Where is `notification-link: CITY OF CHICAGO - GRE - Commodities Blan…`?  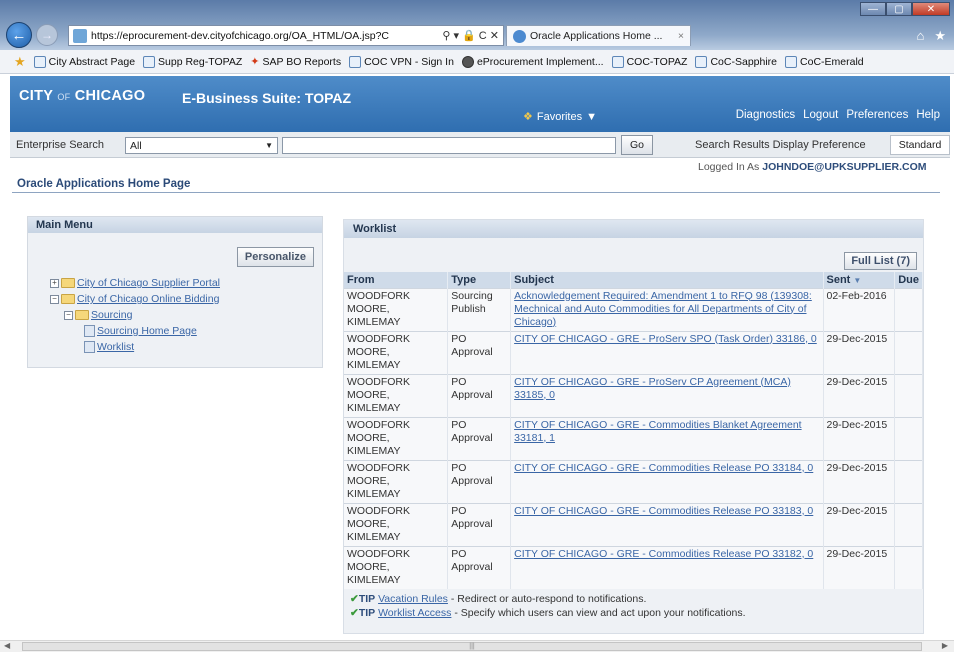
notification-link: CITY OF CHICAGO - GRE - Commodities Blan… is located at coordinates (657, 431).